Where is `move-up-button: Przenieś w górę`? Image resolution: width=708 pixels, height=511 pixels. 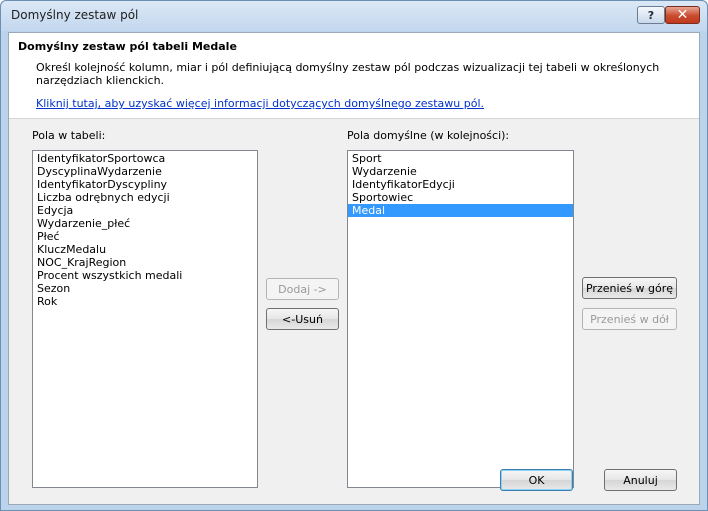 move-up-button: Przenieś w górę is located at coordinates (629, 288).